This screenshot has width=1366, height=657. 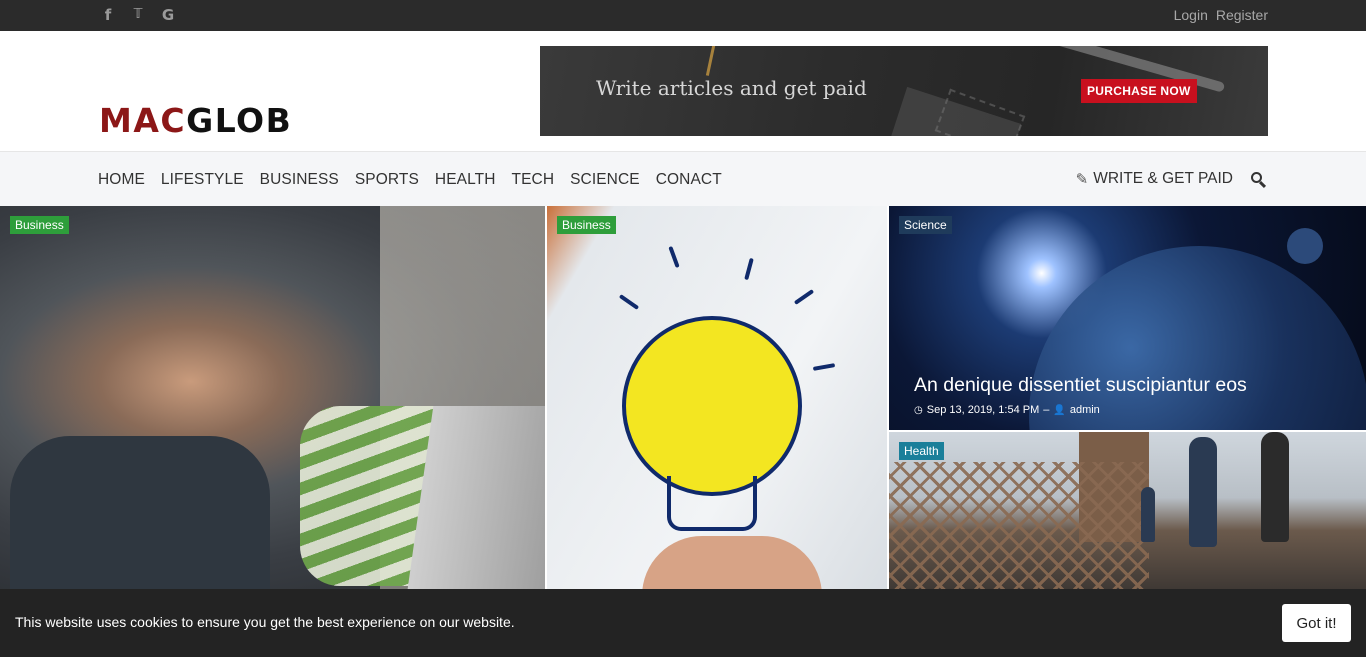 What do you see at coordinates (1059, 410) in the screenshot?
I see `user-icon: 👤` at bounding box center [1059, 410].